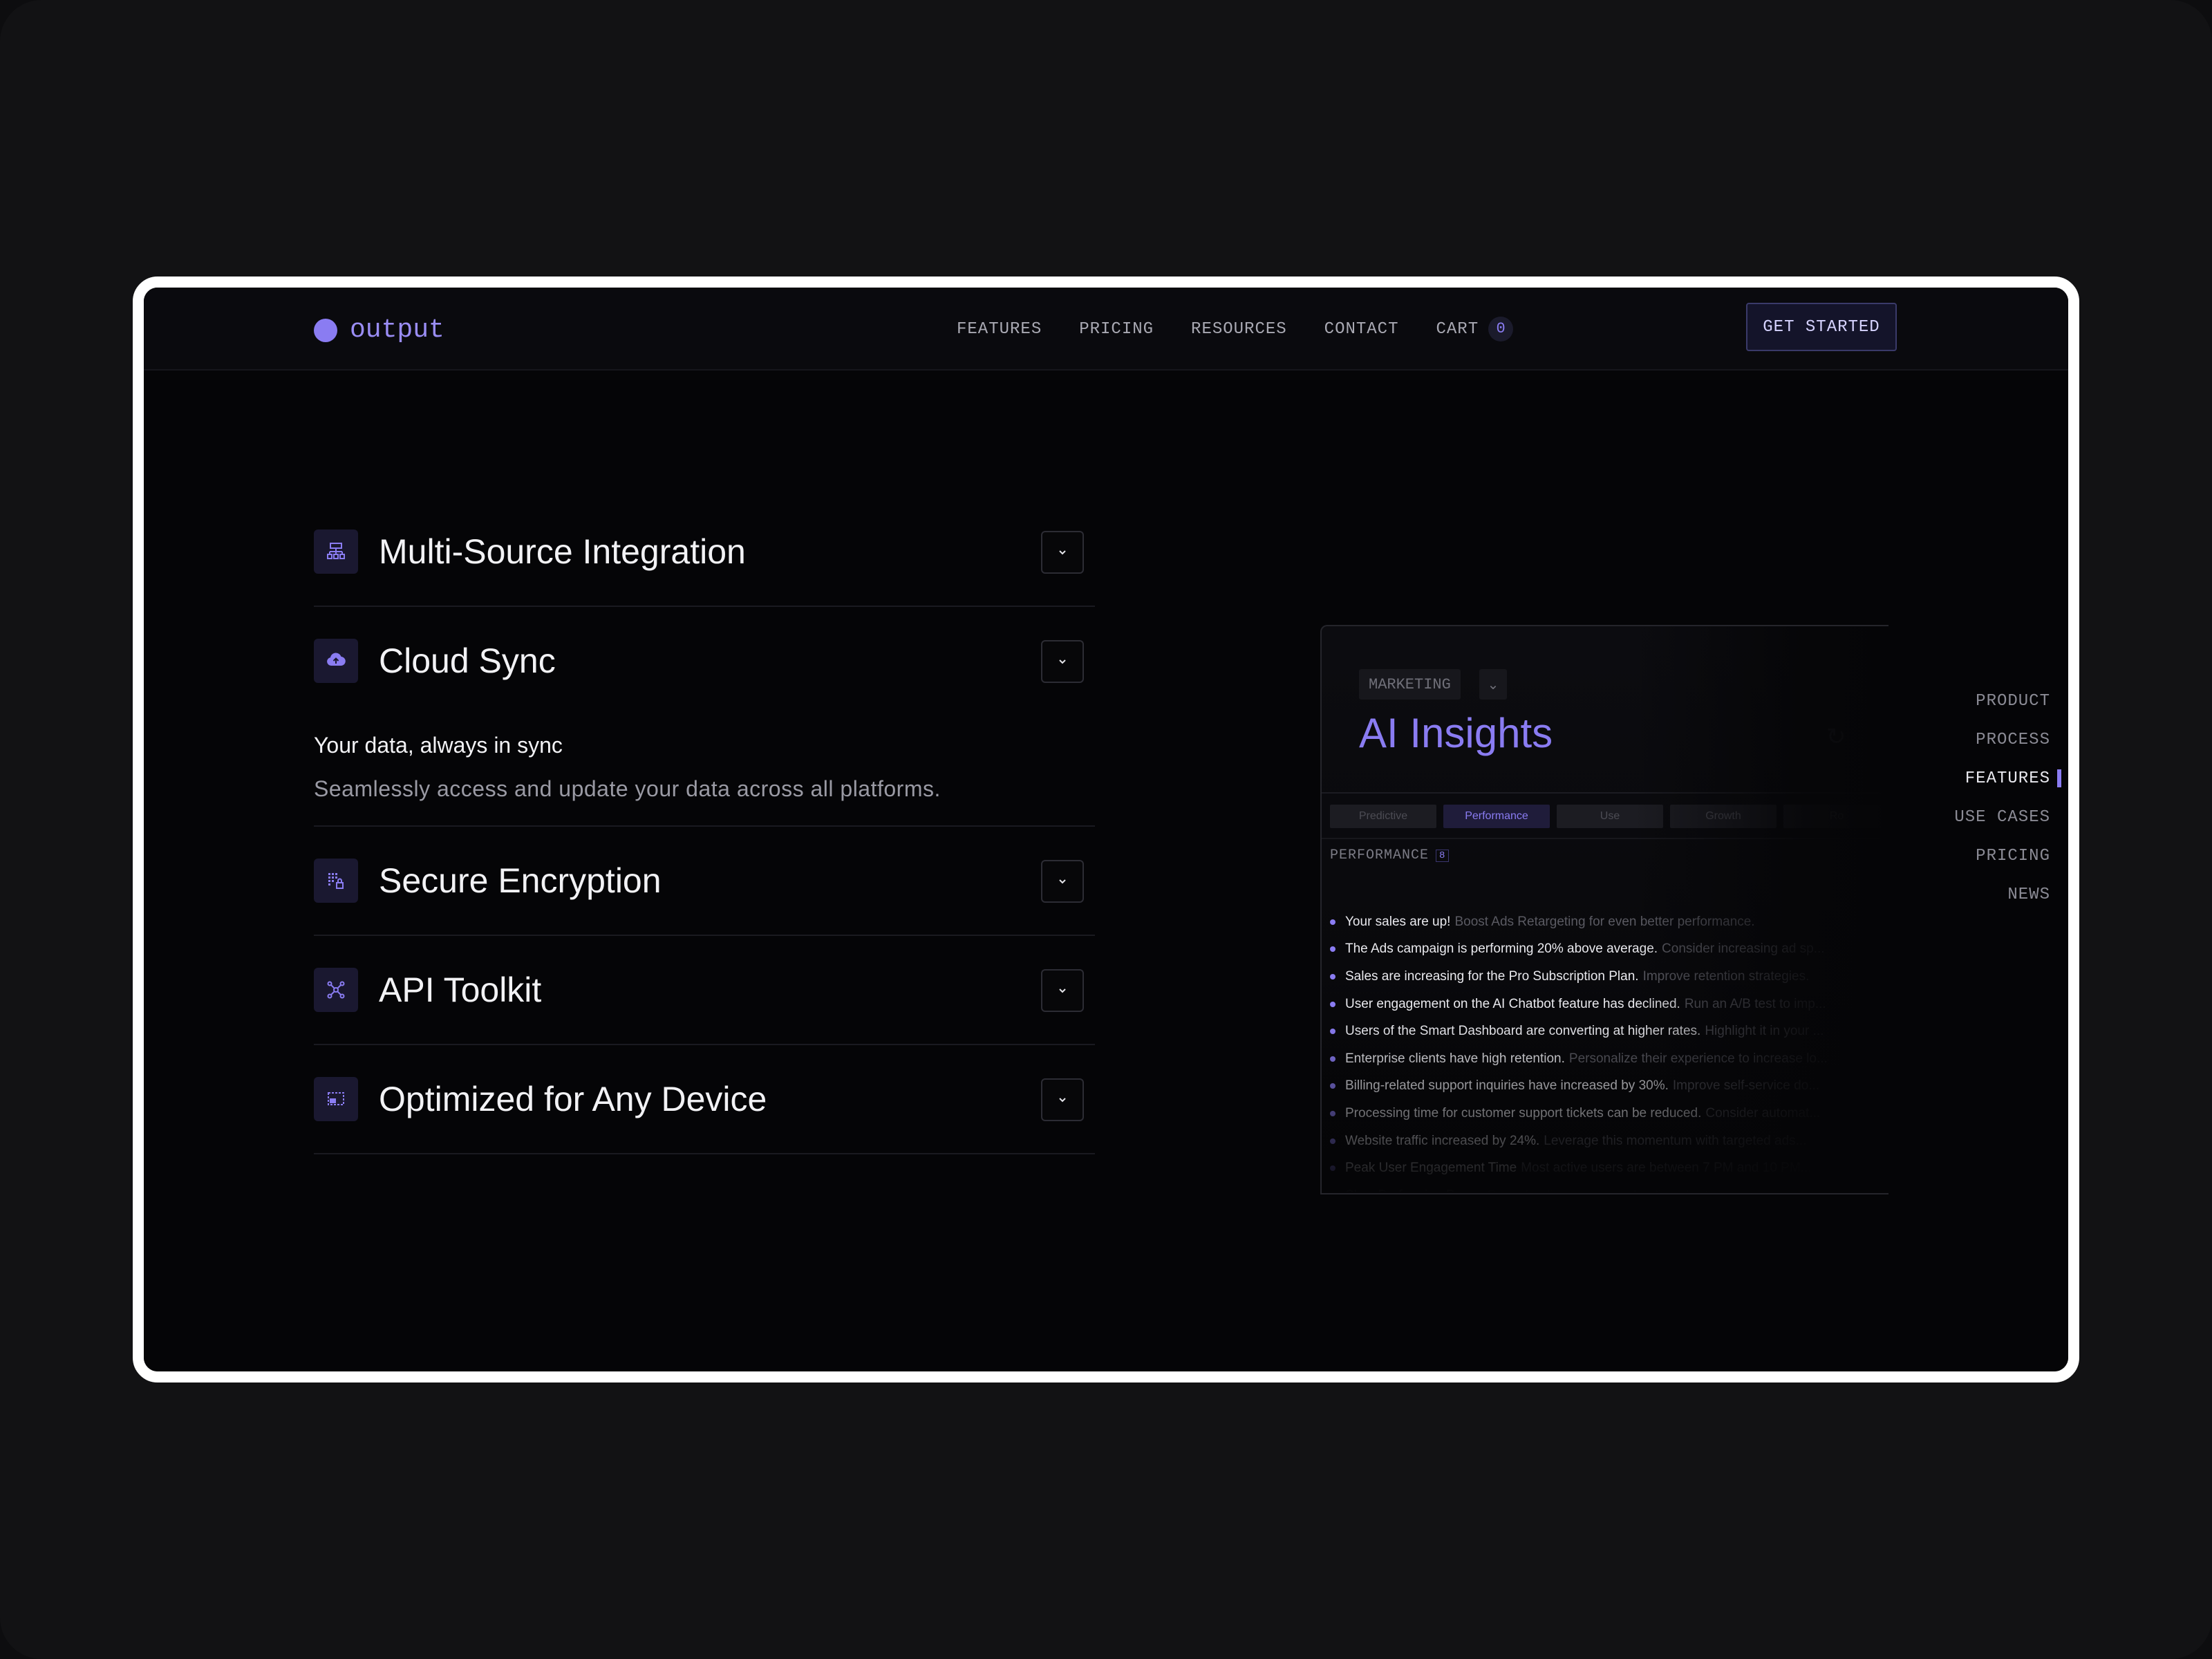 The height and width of the screenshot is (1659, 2212). I want to click on side-nav-product: PRODUCT, so click(2008, 701).